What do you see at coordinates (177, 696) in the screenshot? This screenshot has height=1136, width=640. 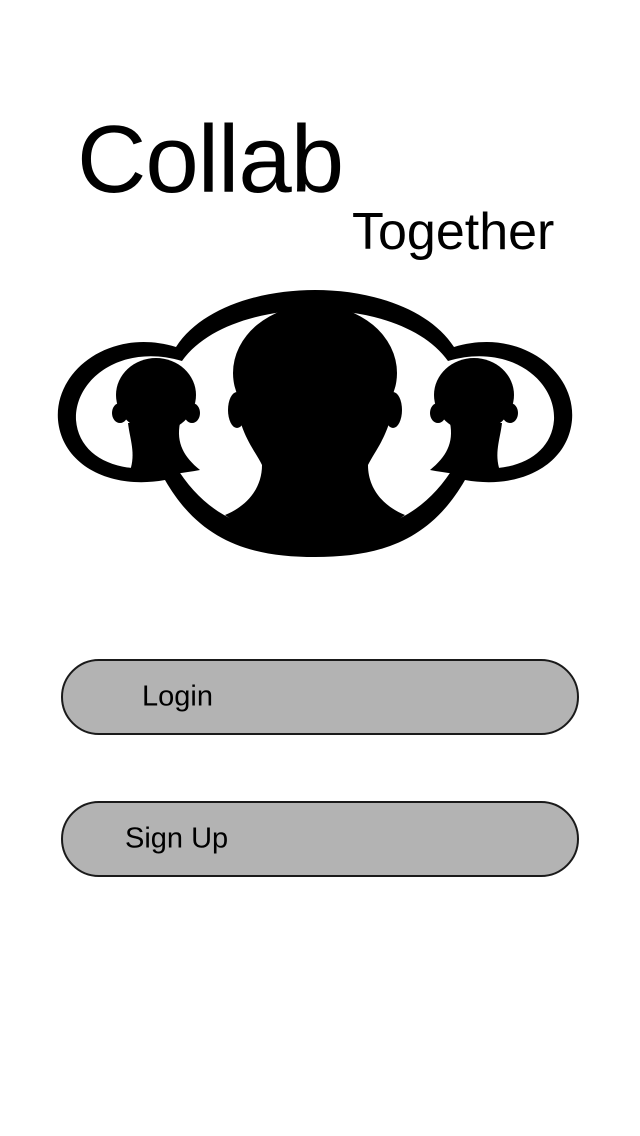 I see `login-button-label: Login` at bounding box center [177, 696].